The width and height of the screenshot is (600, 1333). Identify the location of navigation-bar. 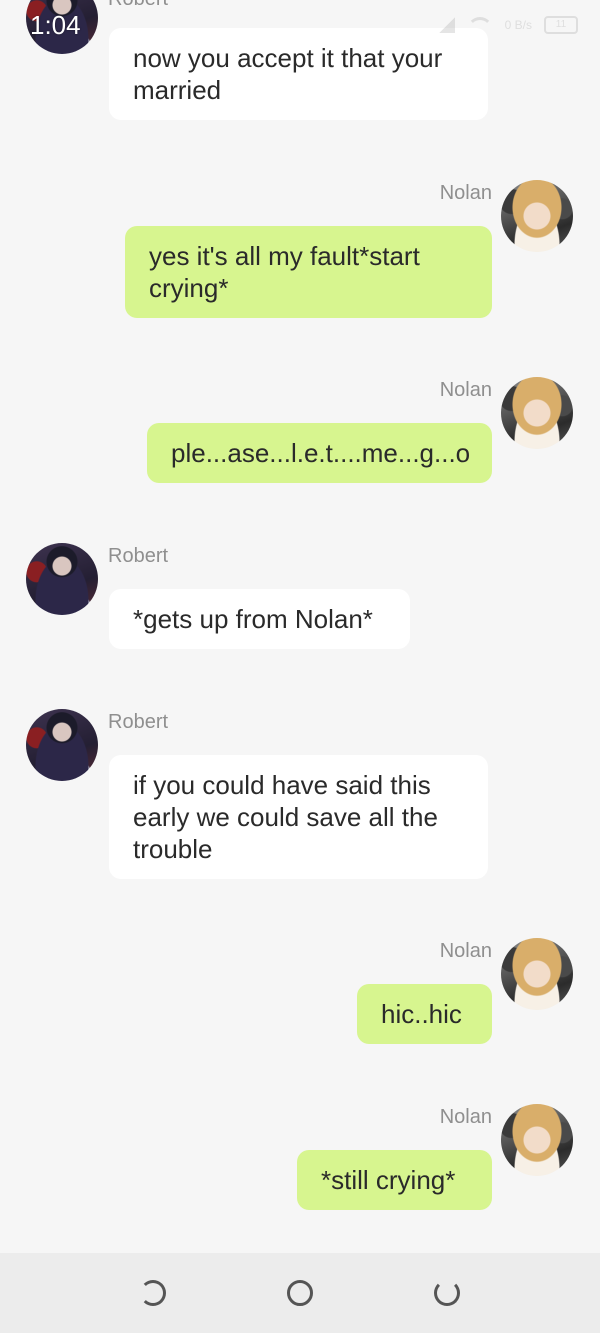
(300, 1293).